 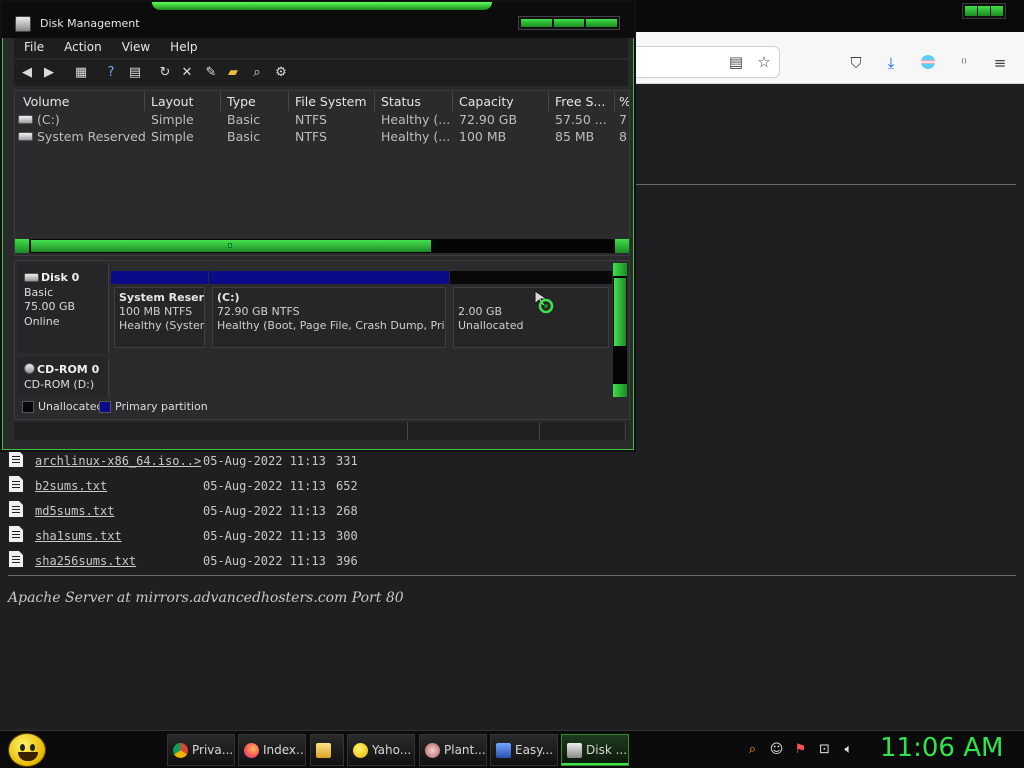 I want to click on legend: Unallocated Primary partition, so click(x=315, y=407).